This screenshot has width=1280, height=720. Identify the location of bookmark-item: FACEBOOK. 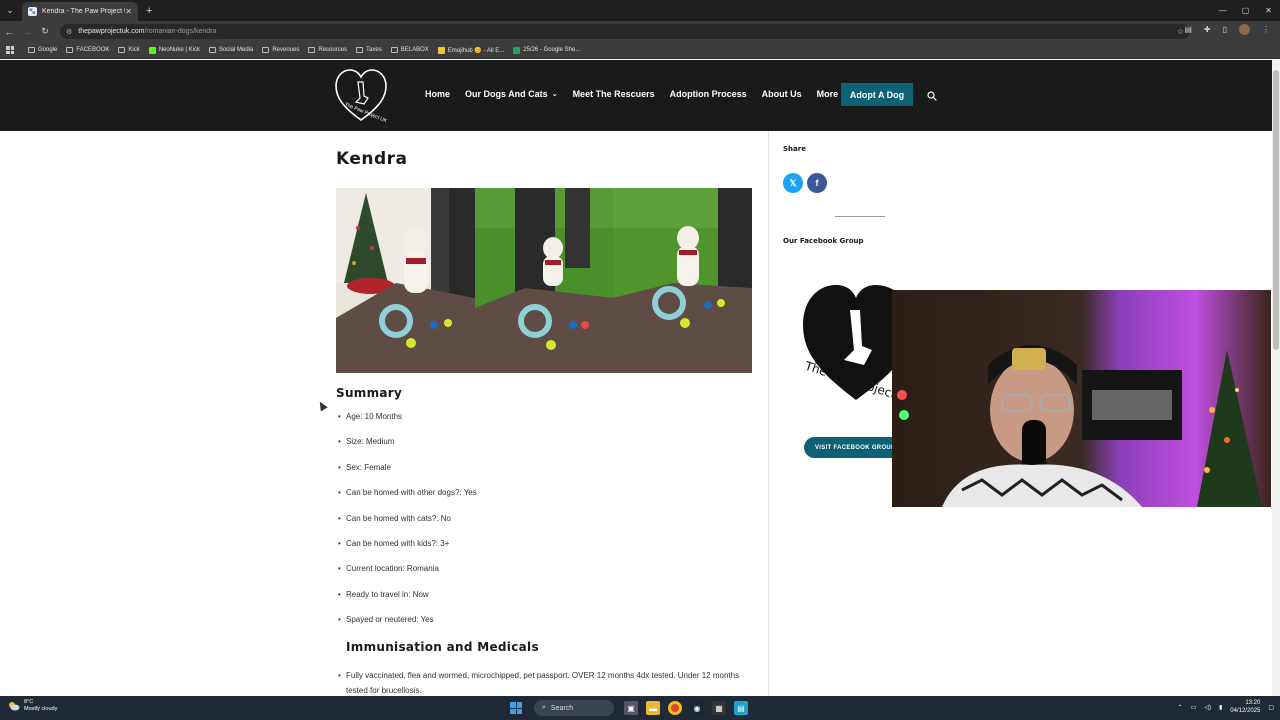
(87, 50).